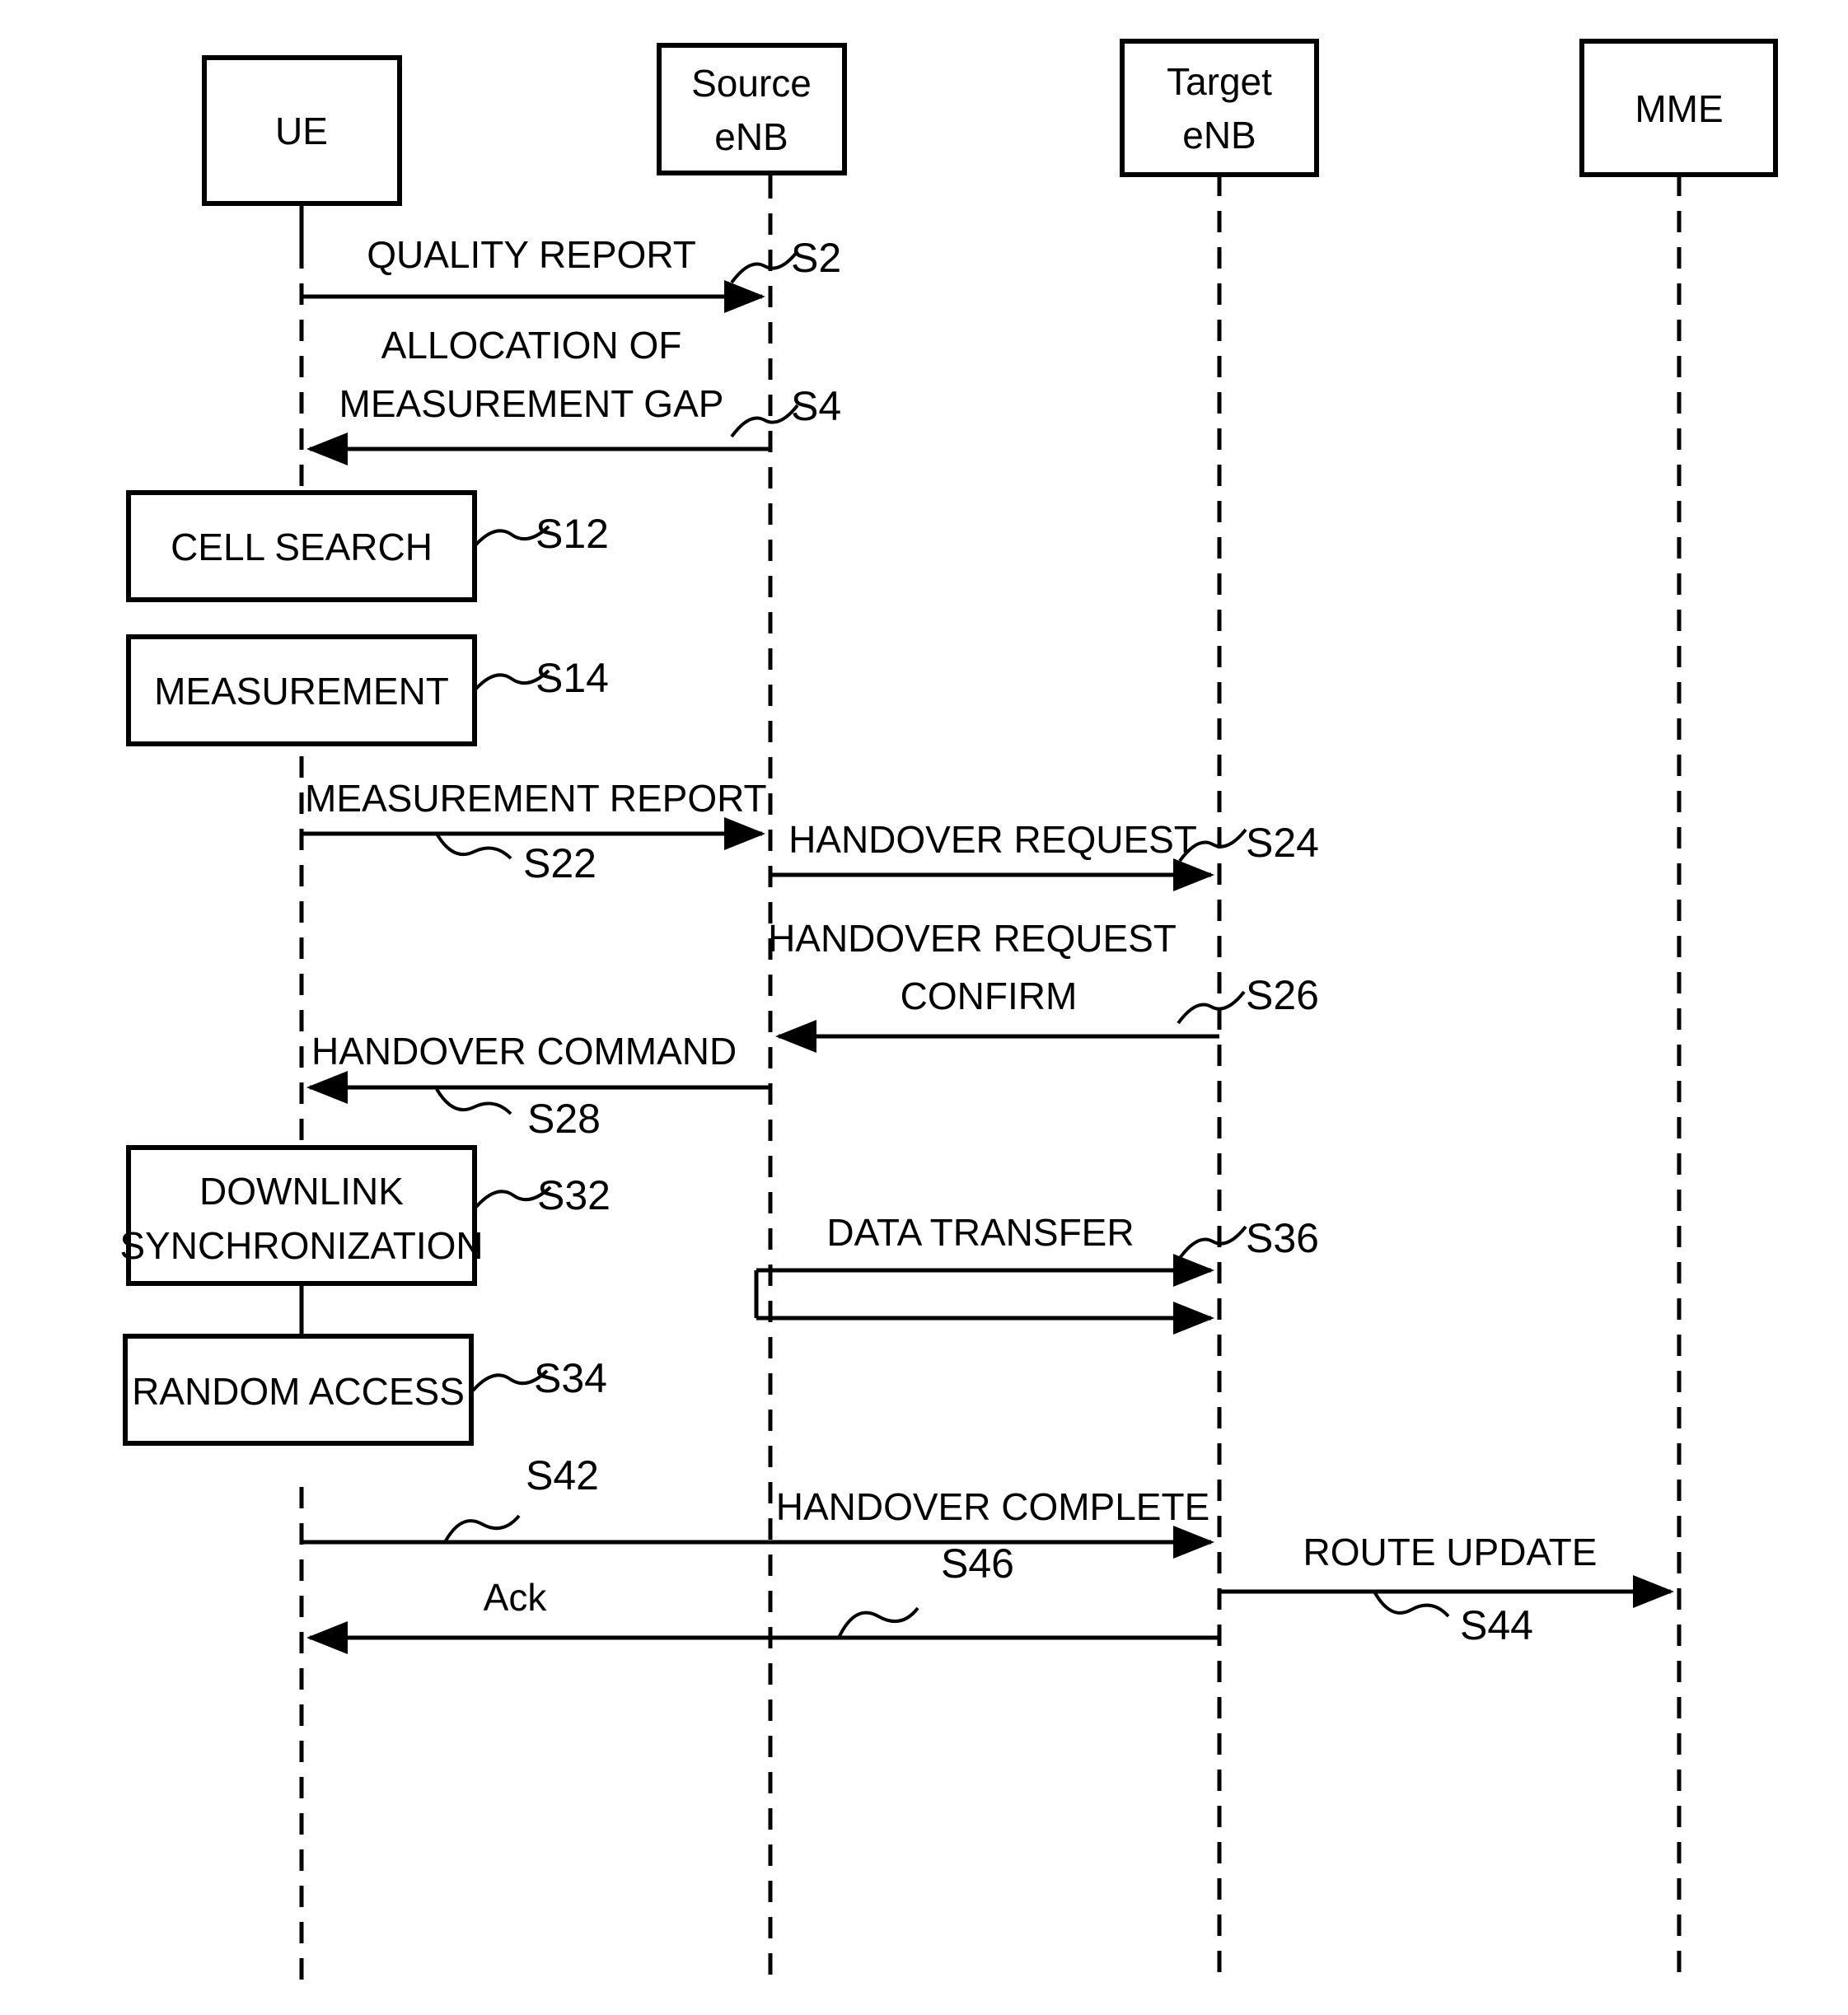 The height and width of the screenshot is (2015, 1848). Describe the element at coordinates (1451, 1552) in the screenshot. I see `message-label-s44: ROUTE UPDATE` at that location.